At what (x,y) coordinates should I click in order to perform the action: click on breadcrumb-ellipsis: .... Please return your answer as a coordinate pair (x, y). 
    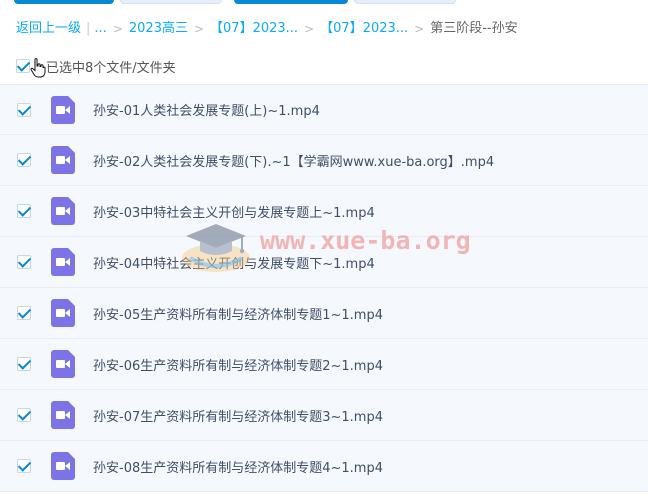
    Looking at the image, I should click on (100, 29).